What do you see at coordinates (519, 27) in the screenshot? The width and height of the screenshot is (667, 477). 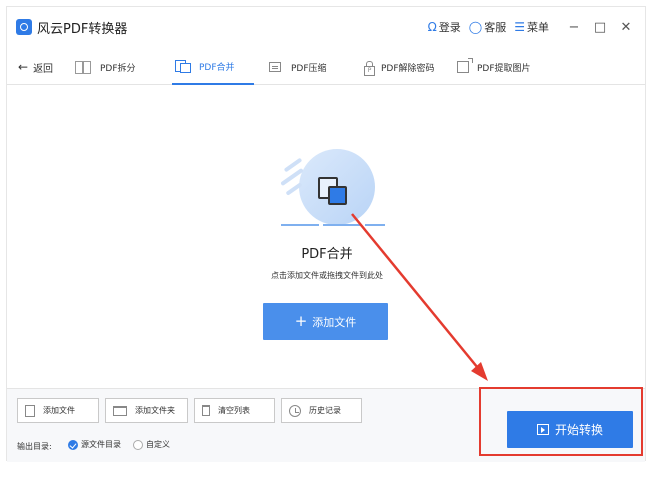 I see `menu-icon: ☰` at bounding box center [519, 27].